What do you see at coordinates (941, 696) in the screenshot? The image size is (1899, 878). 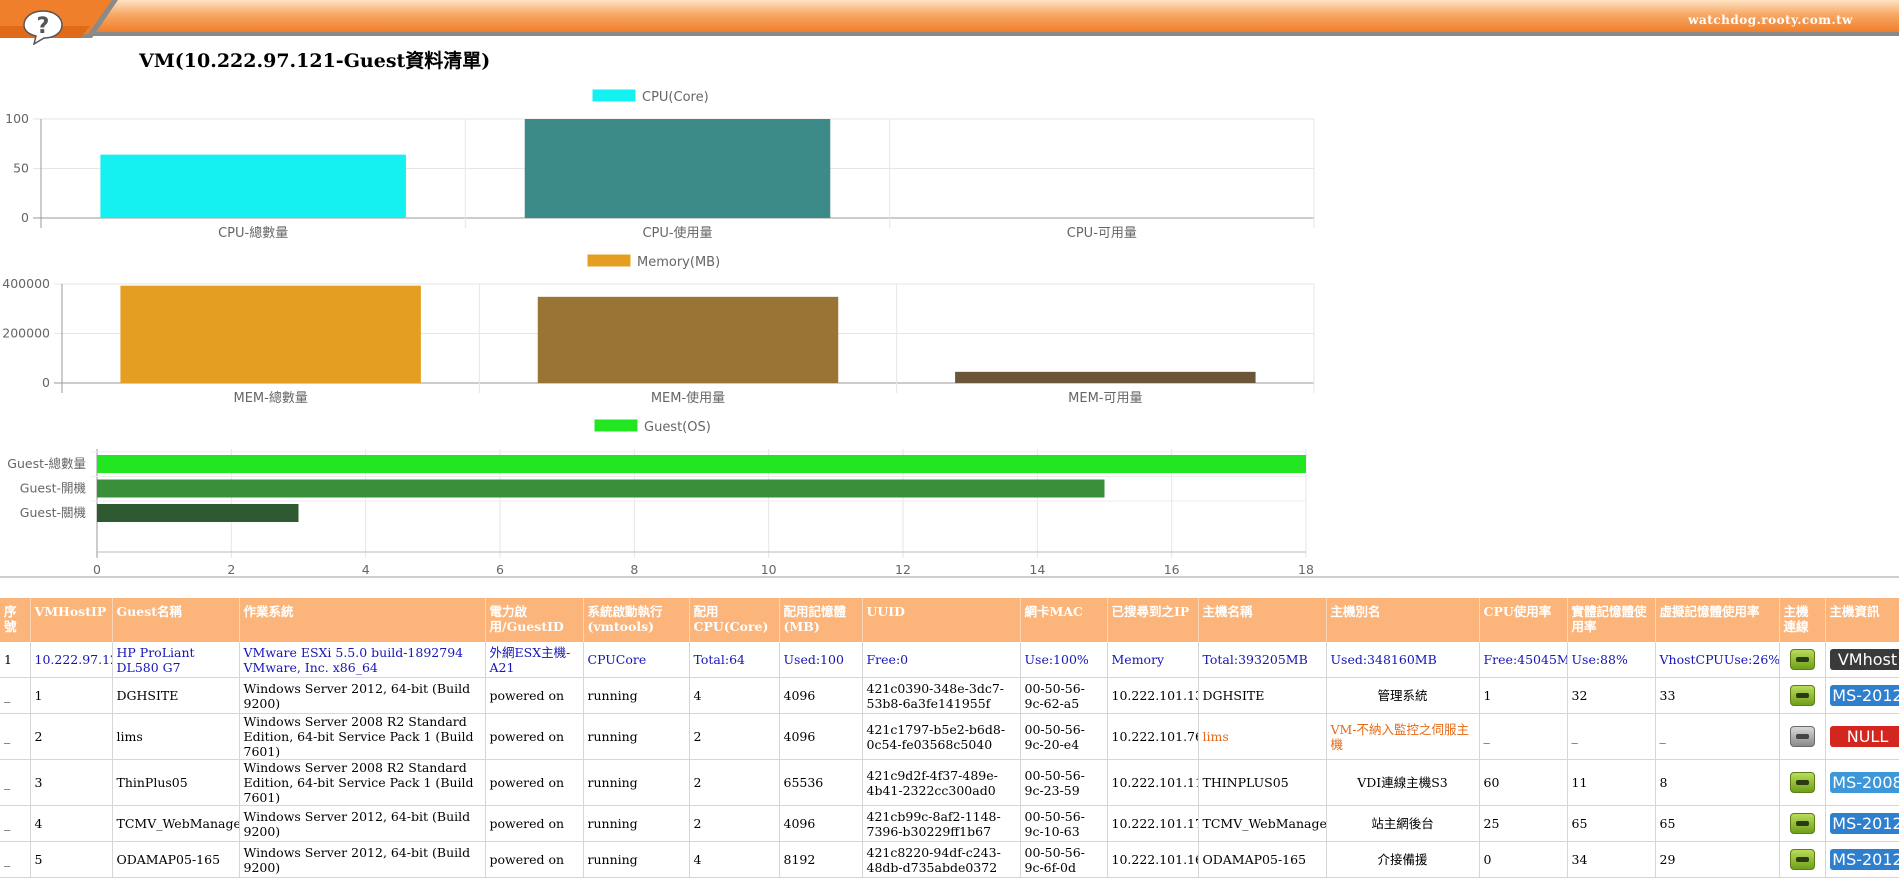 I see `cell: 421c0390-348e-3dc7-53b8-6a3fe141955f` at bounding box center [941, 696].